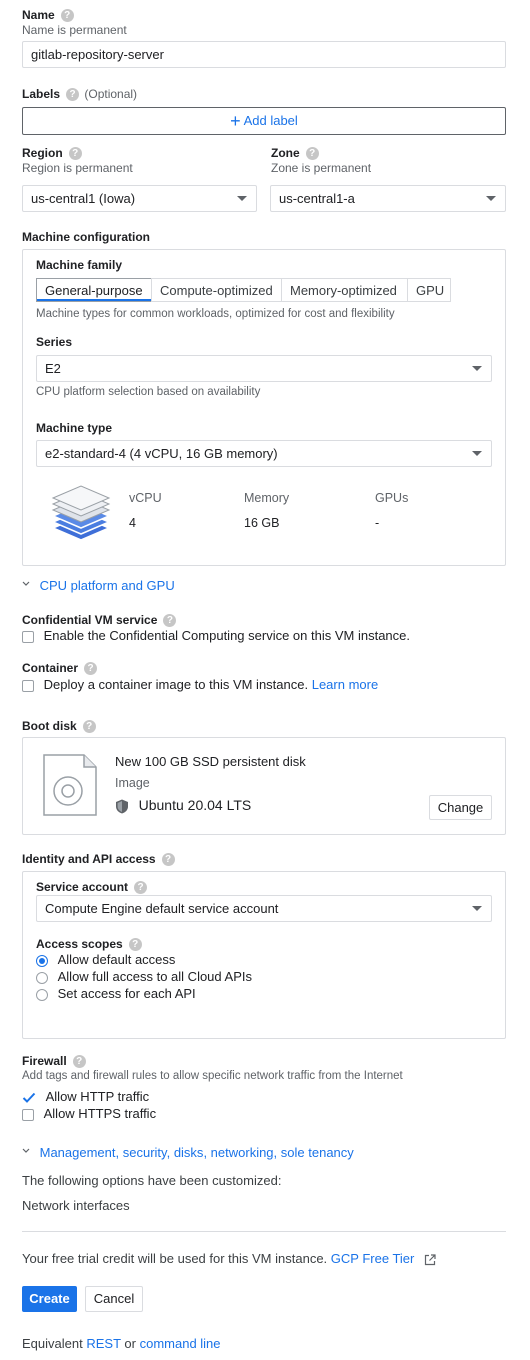  I want to click on name-label-text: Name, so click(38, 15).